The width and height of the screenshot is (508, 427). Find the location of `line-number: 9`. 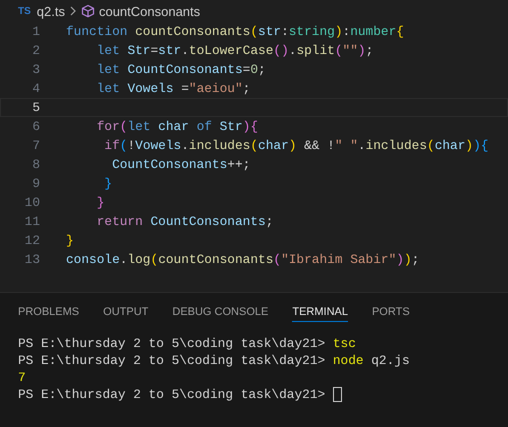

line-number: 9 is located at coordinates (35, 183).